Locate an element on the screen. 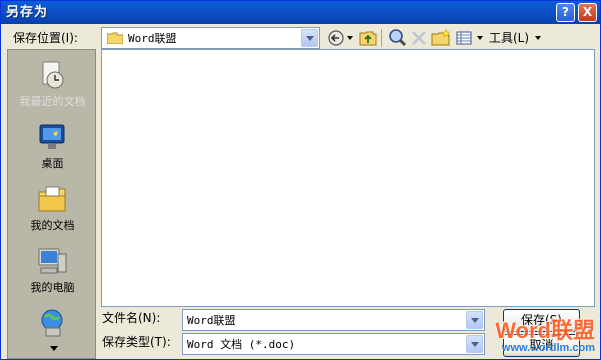 The width and height of the screenshot is (601, 360). help-button: ? is located at coordinates (565, 12).